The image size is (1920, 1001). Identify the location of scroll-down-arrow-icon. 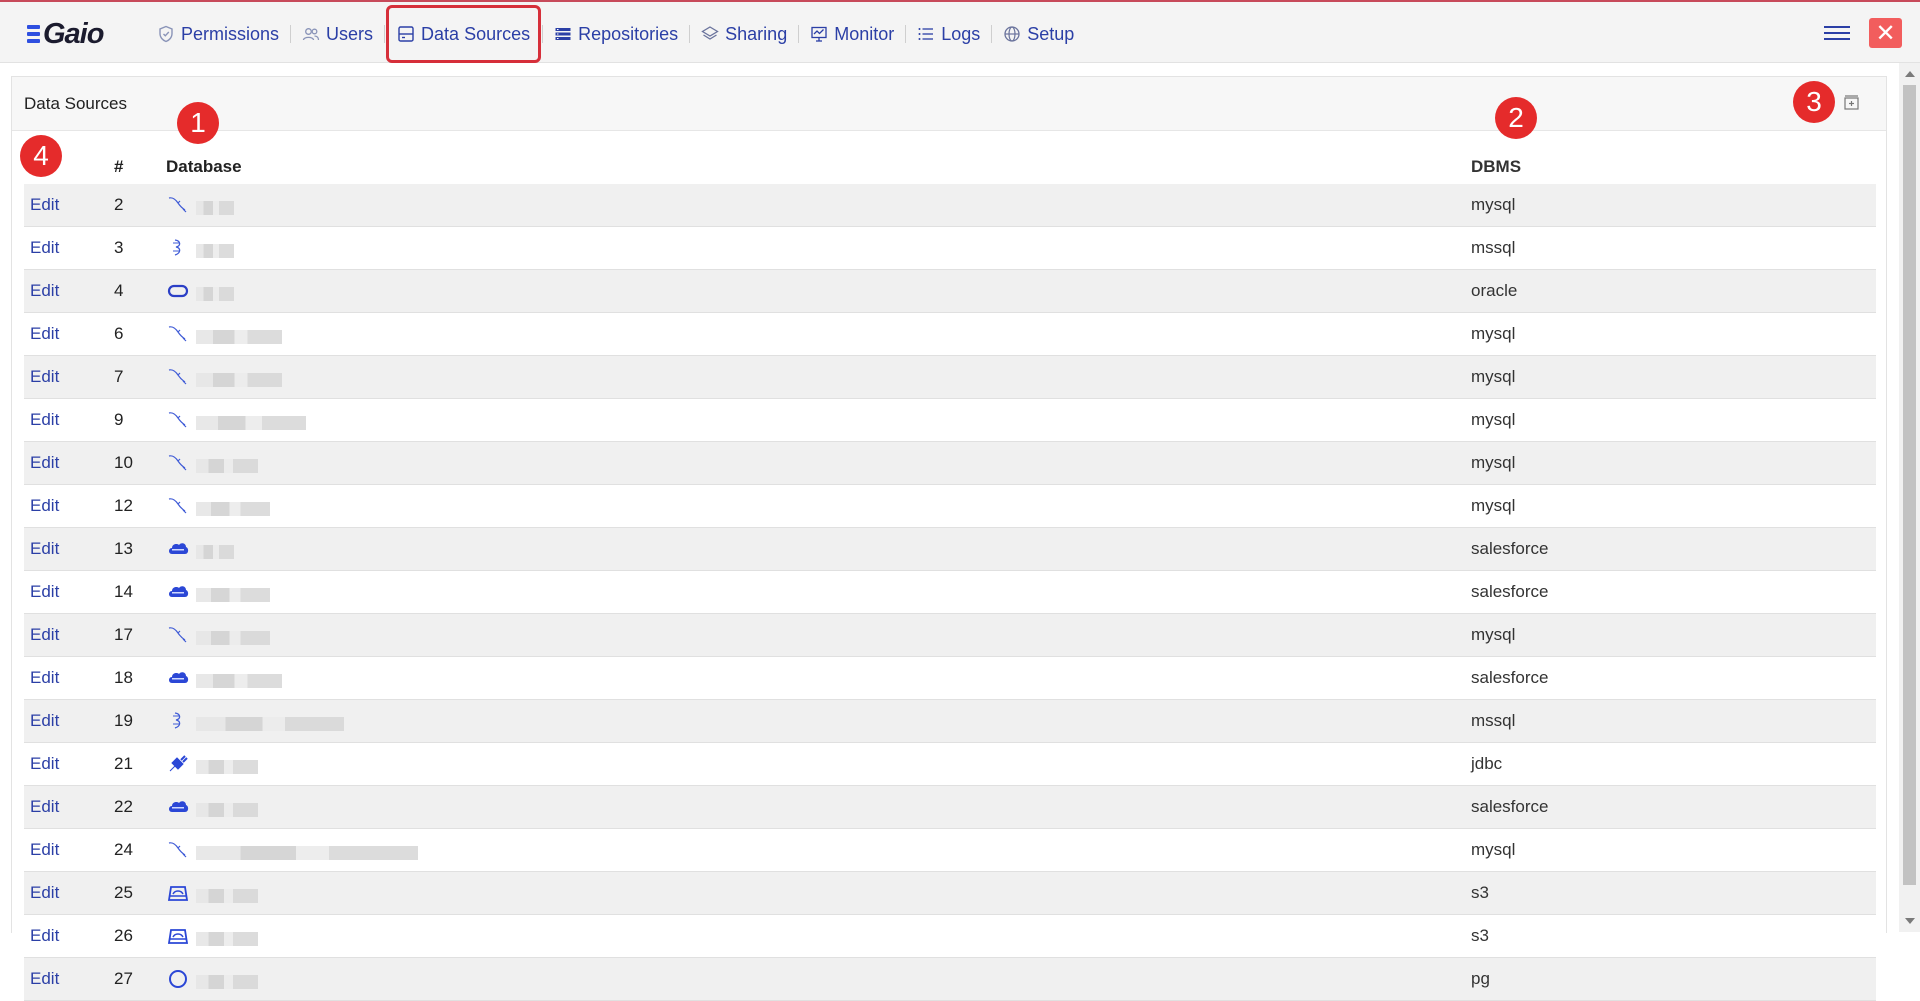
(1910, 921).